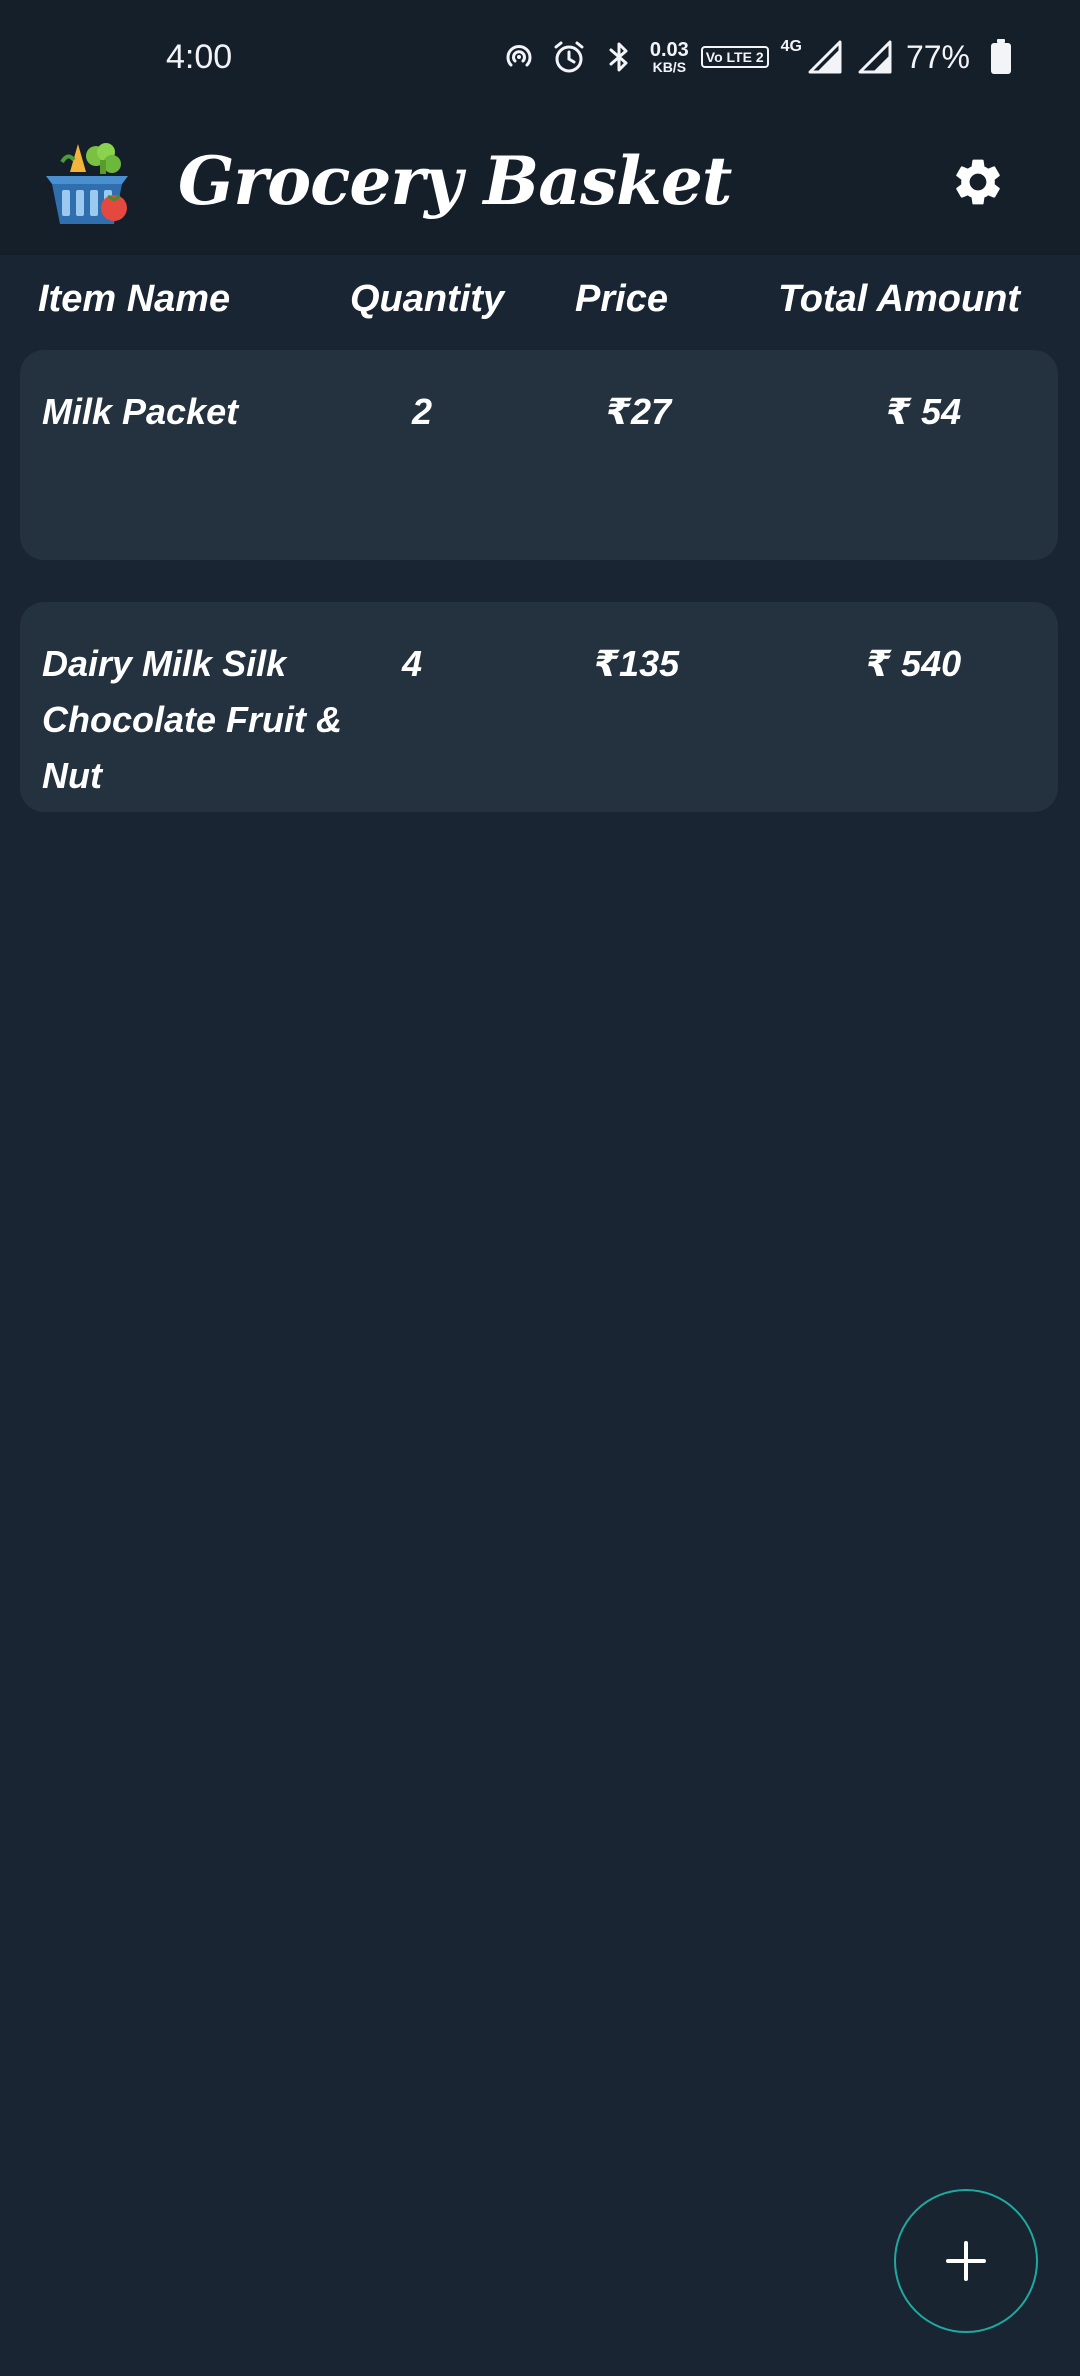  What do you see at coordinates (422, 411) in the screenshot?
I see `item-quantity: 2` at bounding box center [422, 411].